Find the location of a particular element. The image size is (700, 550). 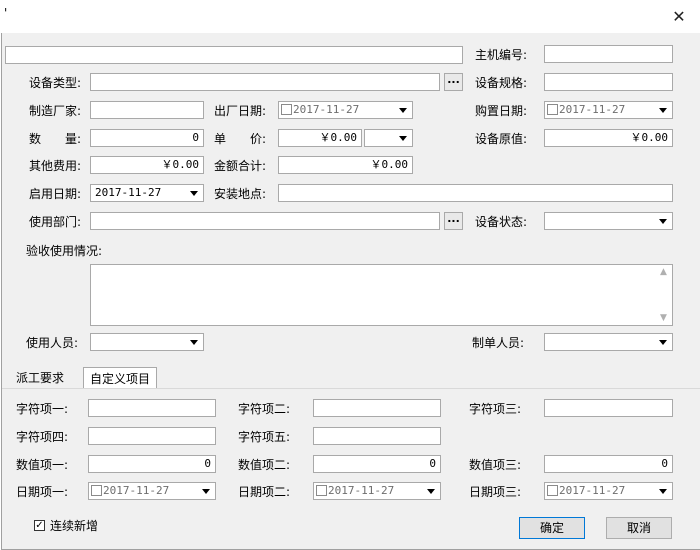

date1-picker: 2017-11-27 is located at coordinates (152, 491).